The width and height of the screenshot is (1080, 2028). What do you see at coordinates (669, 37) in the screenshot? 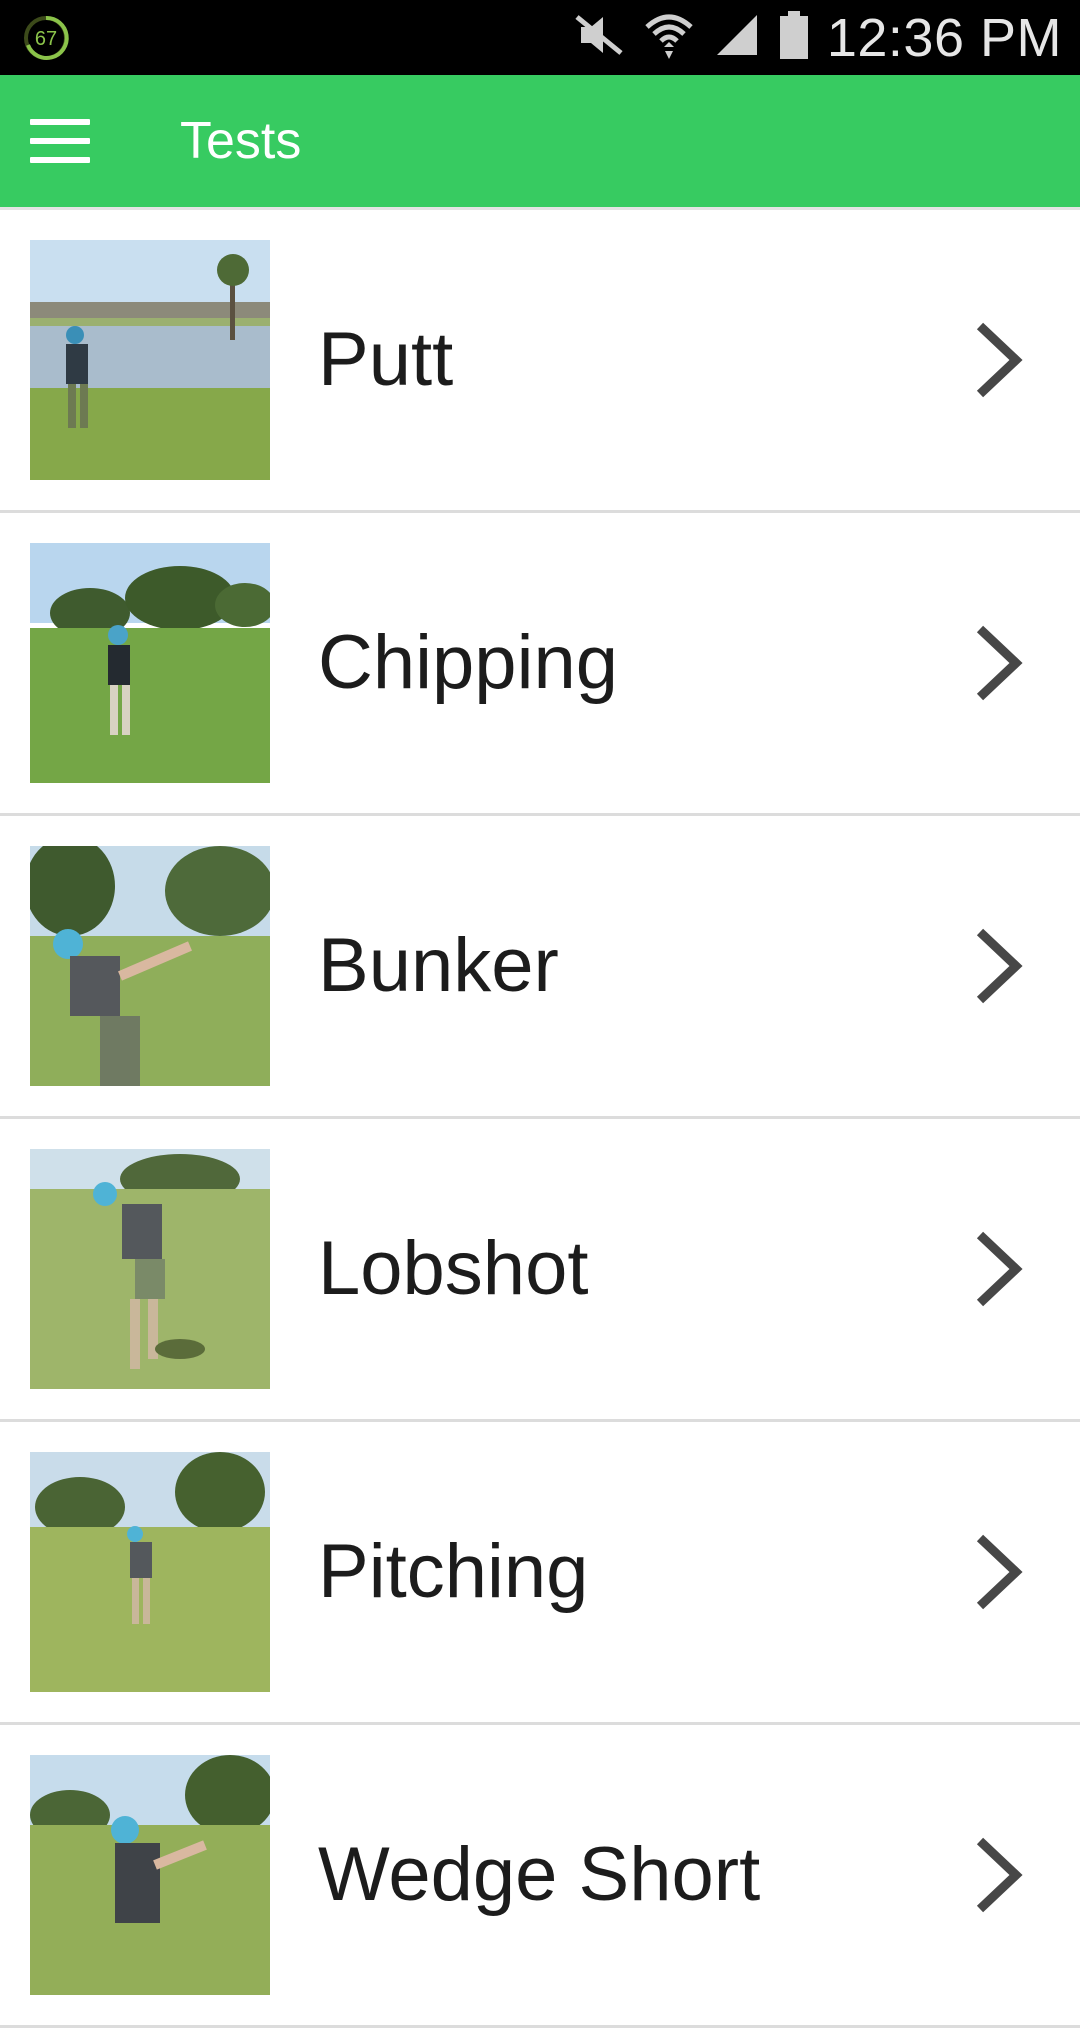
I see `wifi-icon` at bounding box center [669, 37].